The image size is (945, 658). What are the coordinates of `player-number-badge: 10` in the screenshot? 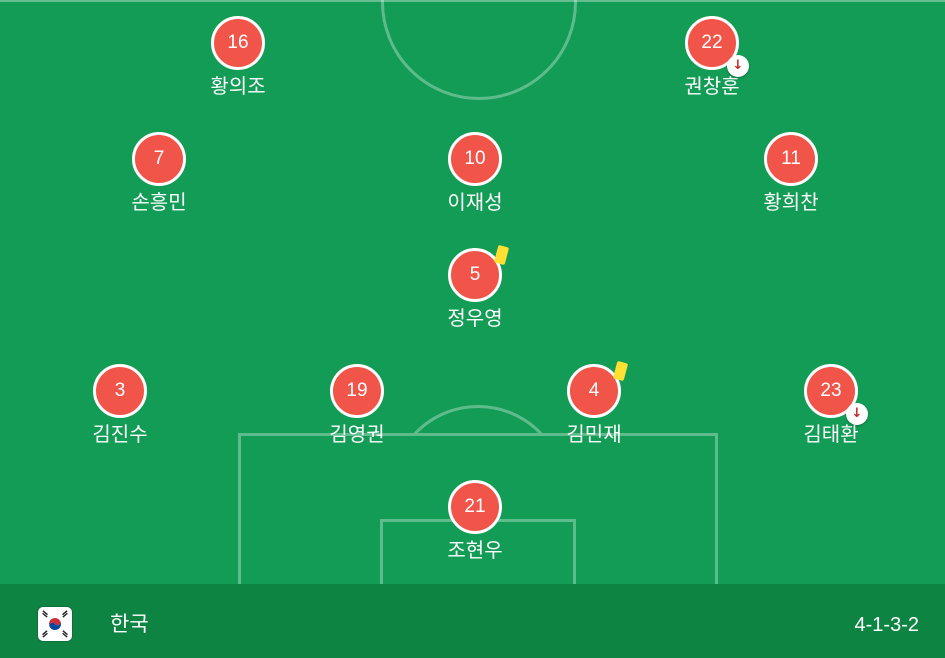 It's located at (475, 159).